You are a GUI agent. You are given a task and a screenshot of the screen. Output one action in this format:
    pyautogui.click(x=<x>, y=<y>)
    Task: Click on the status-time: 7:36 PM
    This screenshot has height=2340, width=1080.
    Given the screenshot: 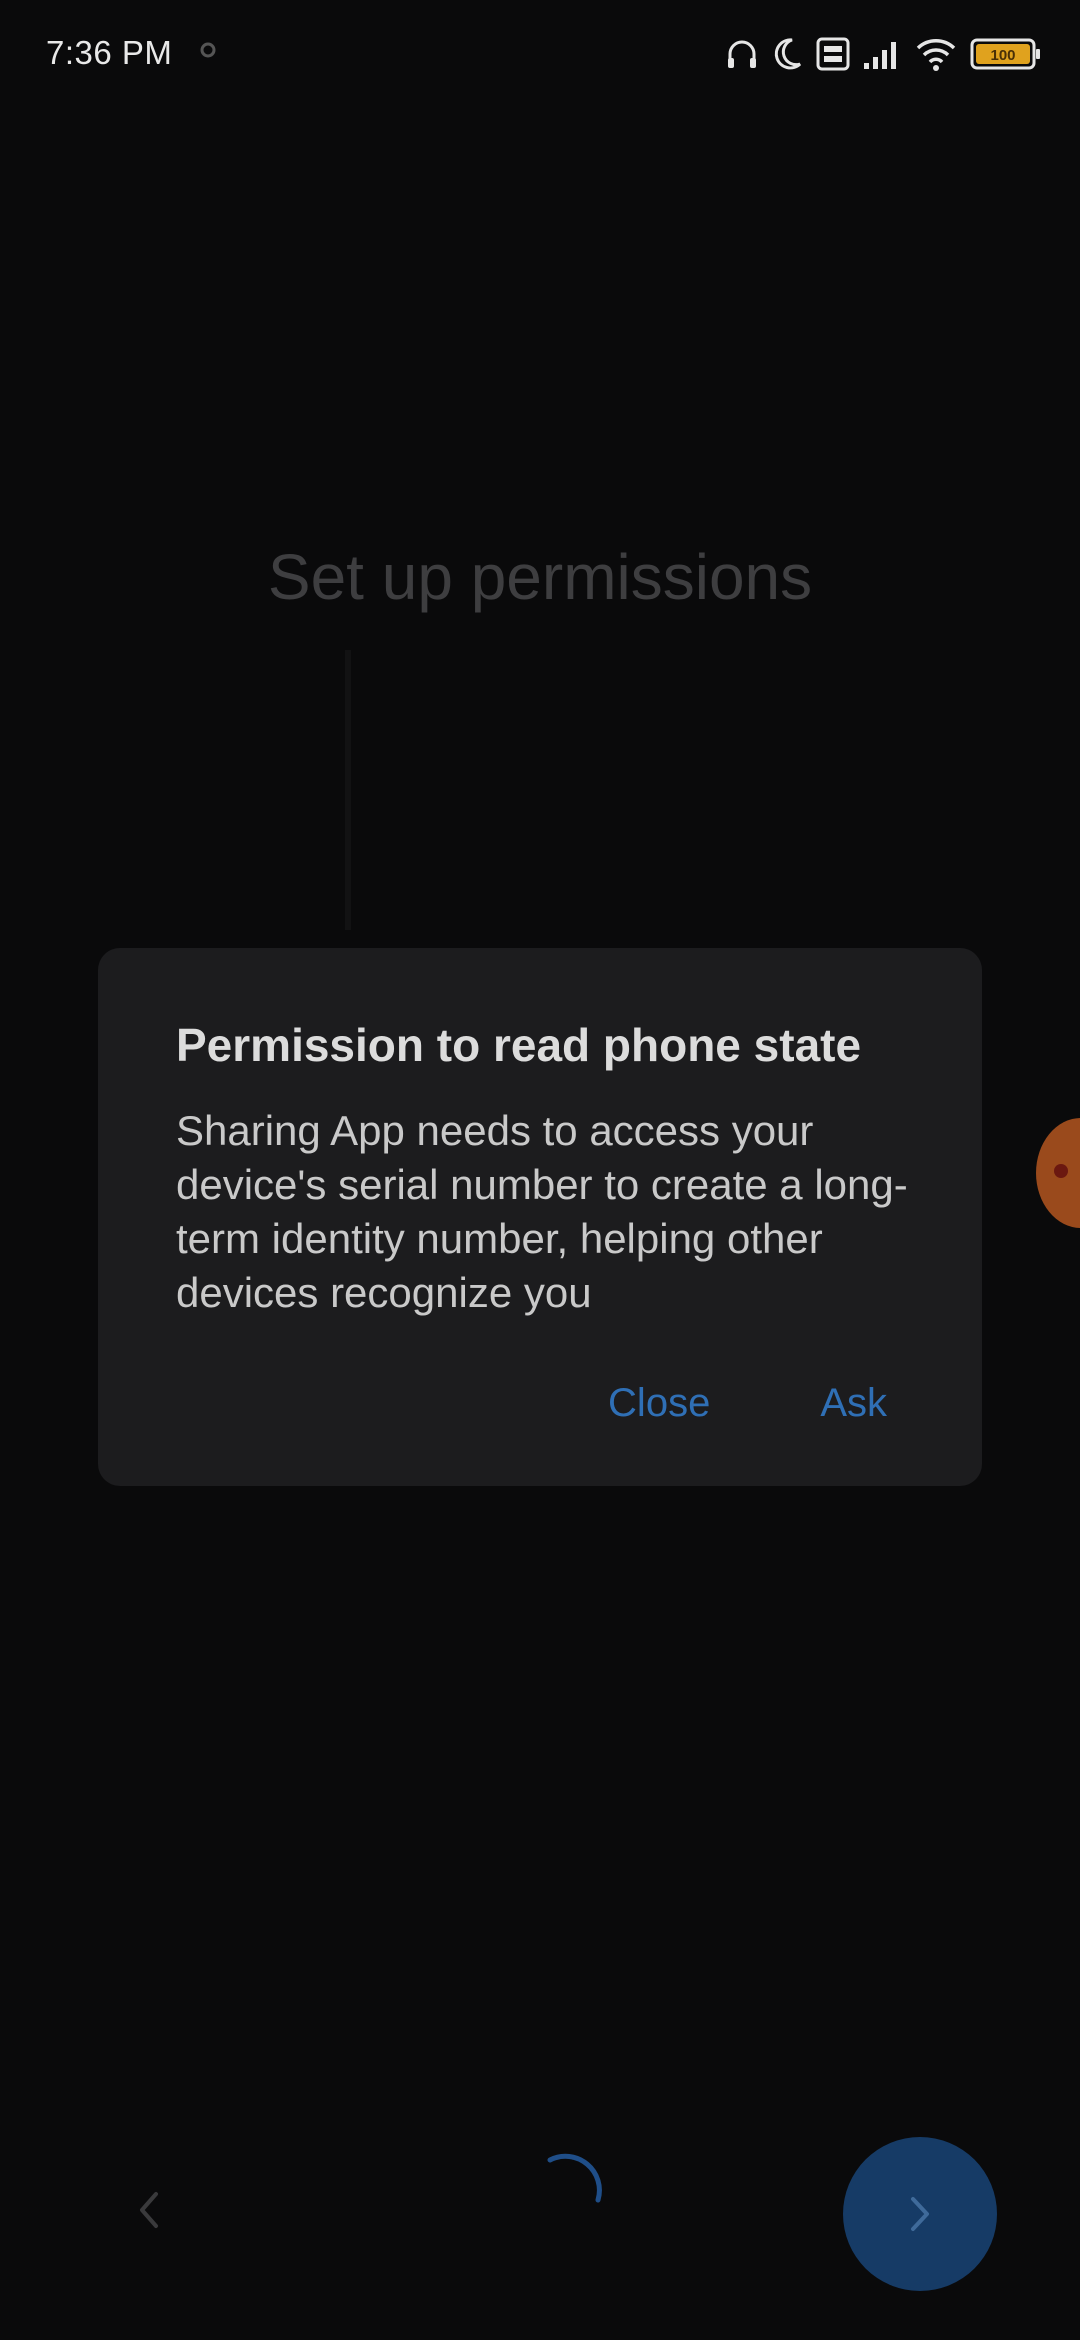 What is the action you would take?
    pyautogui.click(x=109, y=52)
    